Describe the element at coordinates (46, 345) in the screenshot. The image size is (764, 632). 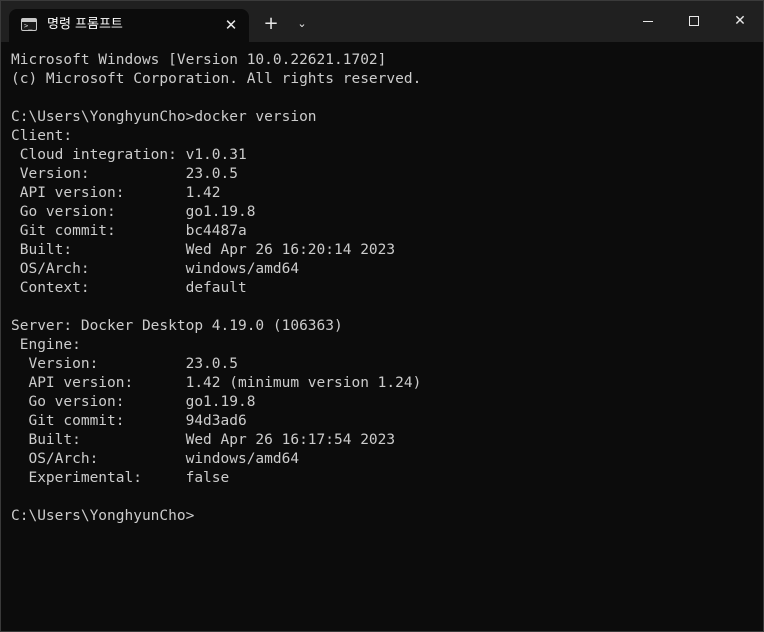
I see `terminal-line: Engine:` at that location.